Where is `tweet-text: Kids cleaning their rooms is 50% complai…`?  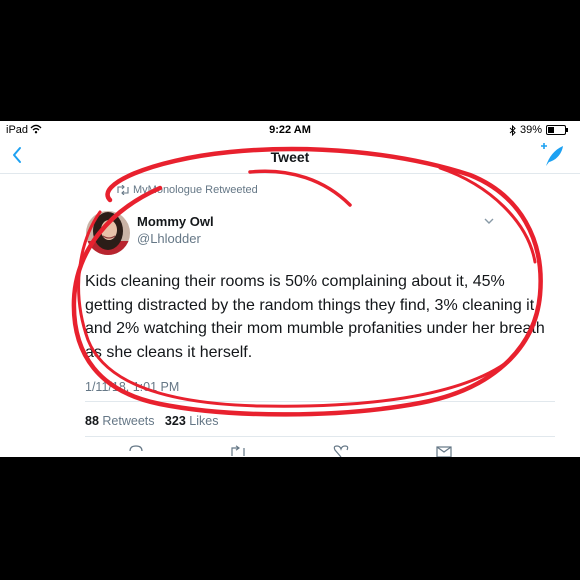
tweet-text: Kids cleaning their rooms is 50% complai… is located at coordinates (315, 317).